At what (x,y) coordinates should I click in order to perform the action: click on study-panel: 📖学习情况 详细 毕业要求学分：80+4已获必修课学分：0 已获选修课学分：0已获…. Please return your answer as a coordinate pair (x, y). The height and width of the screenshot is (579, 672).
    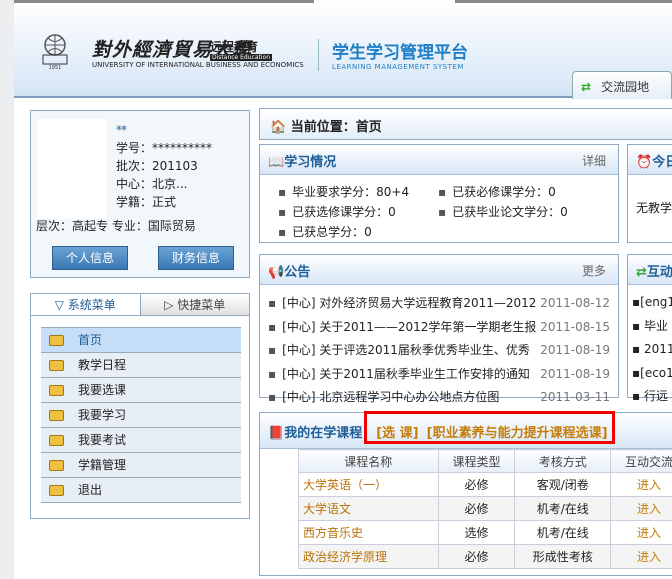
    Looking at the image, I should click on (439, 193).